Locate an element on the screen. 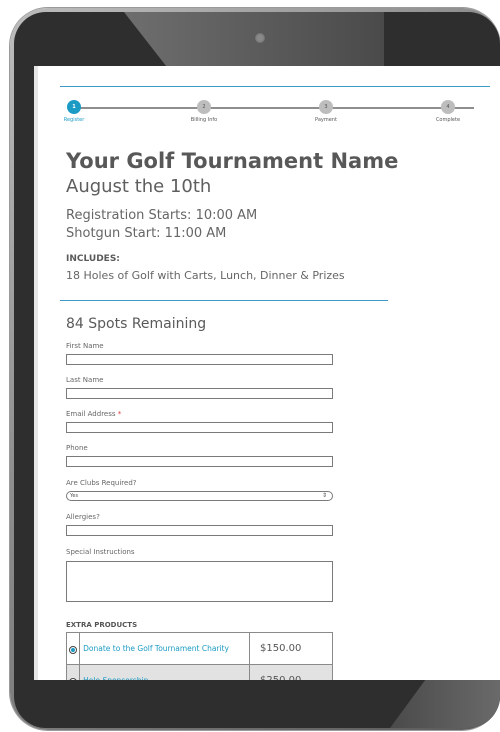 Image resolution: width=500 pixels, height=732 pixels. allergies-input is located at coordinates (199, 530).